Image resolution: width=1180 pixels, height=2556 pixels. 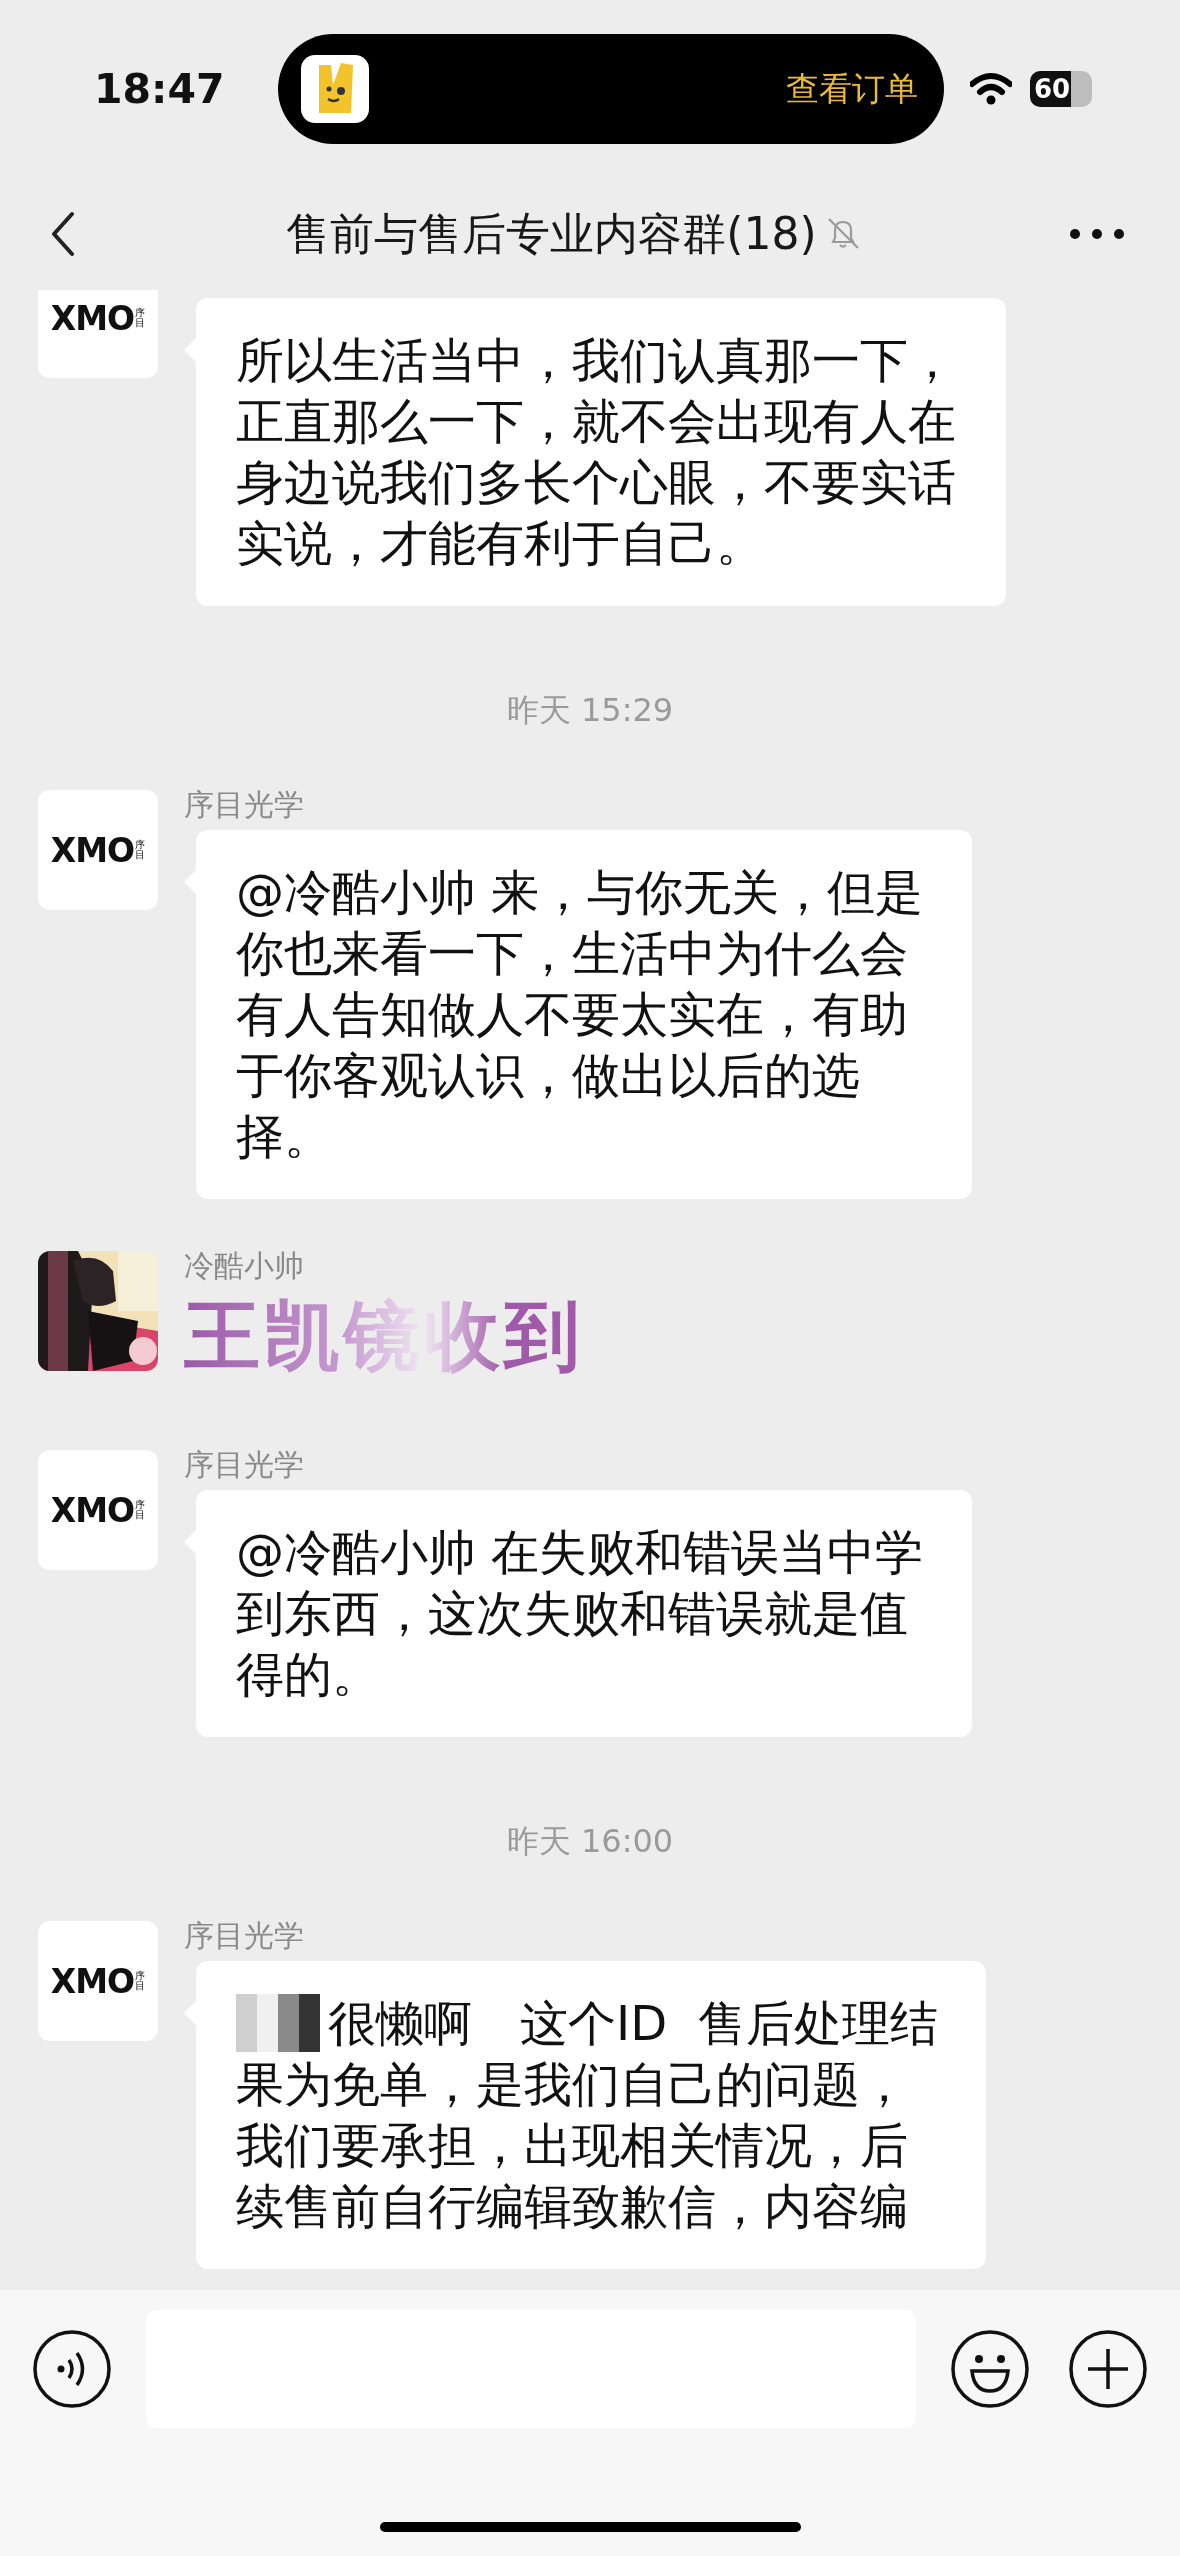 I want to click on app-icon, so click(x=335, y=89).